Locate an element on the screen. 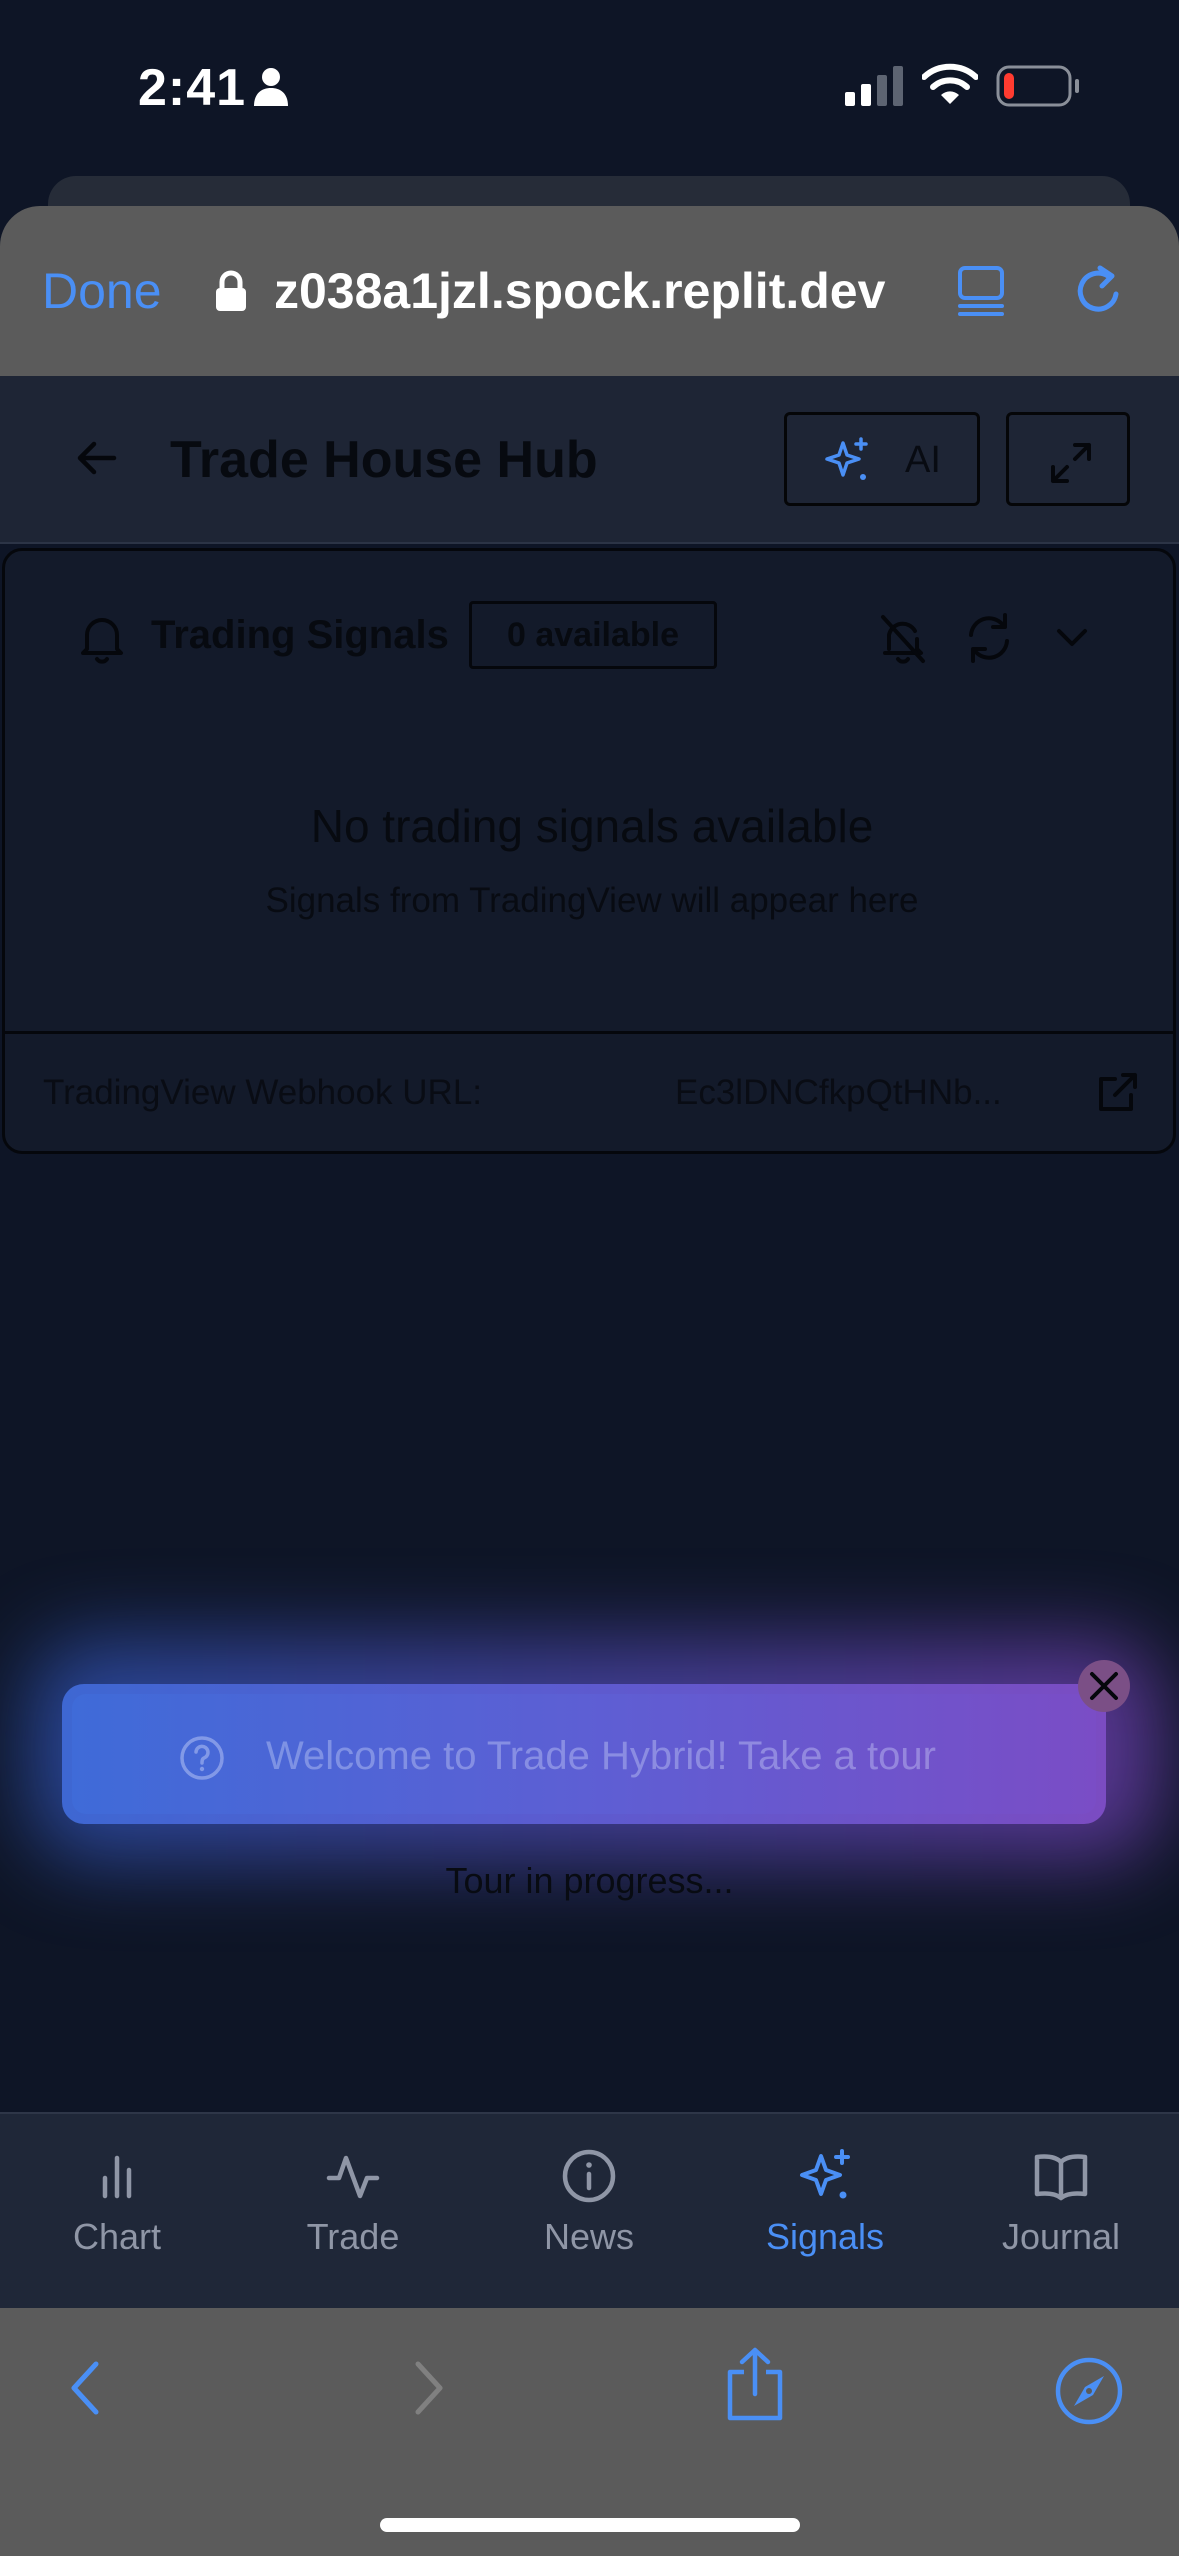  maximize-icon is located at coordinates (1071, 463).